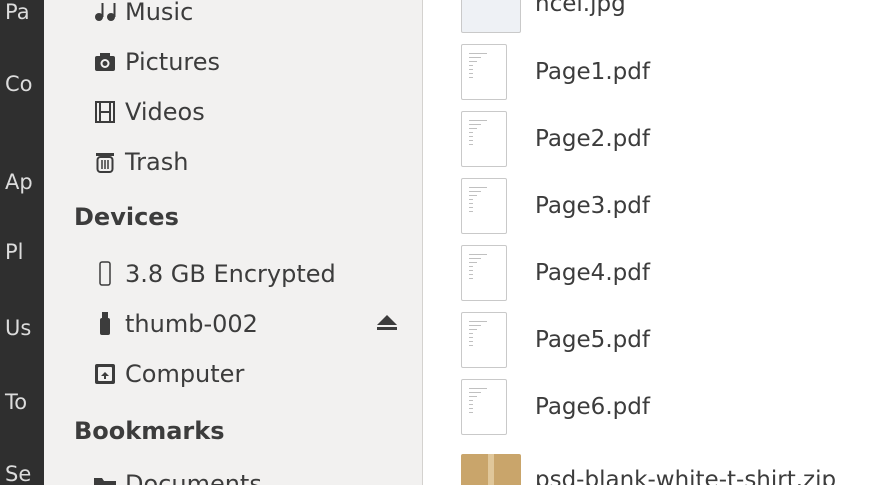  Describe the element at coordinates (173, 62) in the screenshot. I see `sidebar-item-label: Pictures` at that location.